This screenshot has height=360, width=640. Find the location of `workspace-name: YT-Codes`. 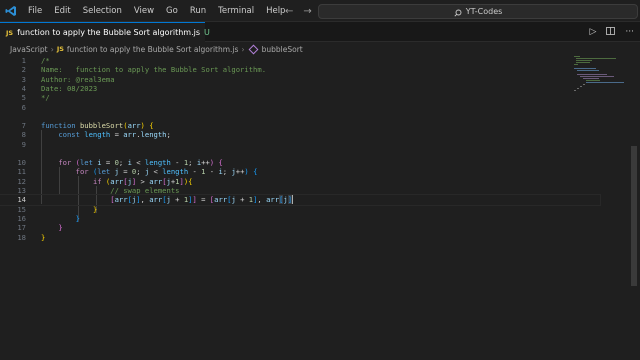

workspace-name: YT-Codes is located at coordinates (484, 11).